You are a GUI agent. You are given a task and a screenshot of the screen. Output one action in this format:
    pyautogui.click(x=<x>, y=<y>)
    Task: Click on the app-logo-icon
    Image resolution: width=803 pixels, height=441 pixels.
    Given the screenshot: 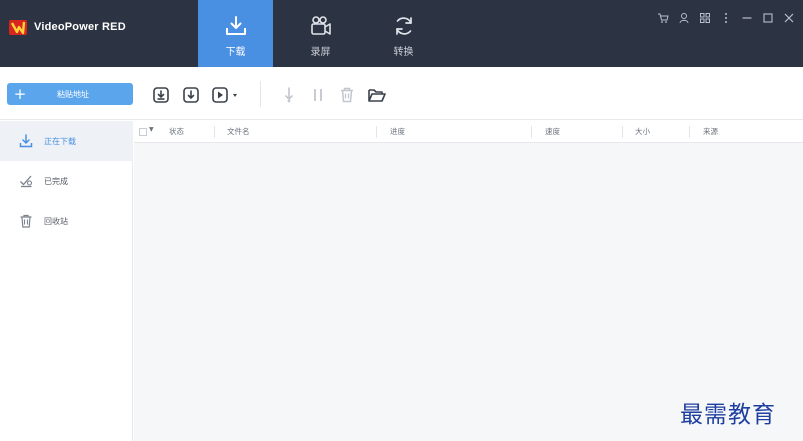 What is the action you would take?
    pyautogui.click(x=18, y=27)
    